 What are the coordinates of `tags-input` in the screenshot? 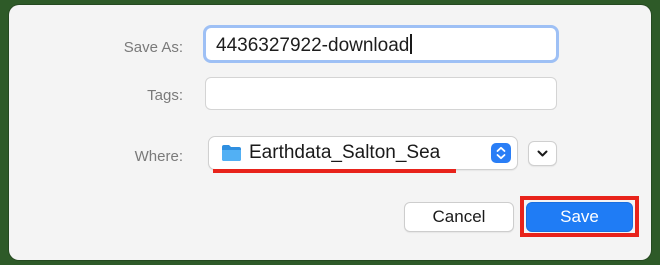 It's located at (381, 93).